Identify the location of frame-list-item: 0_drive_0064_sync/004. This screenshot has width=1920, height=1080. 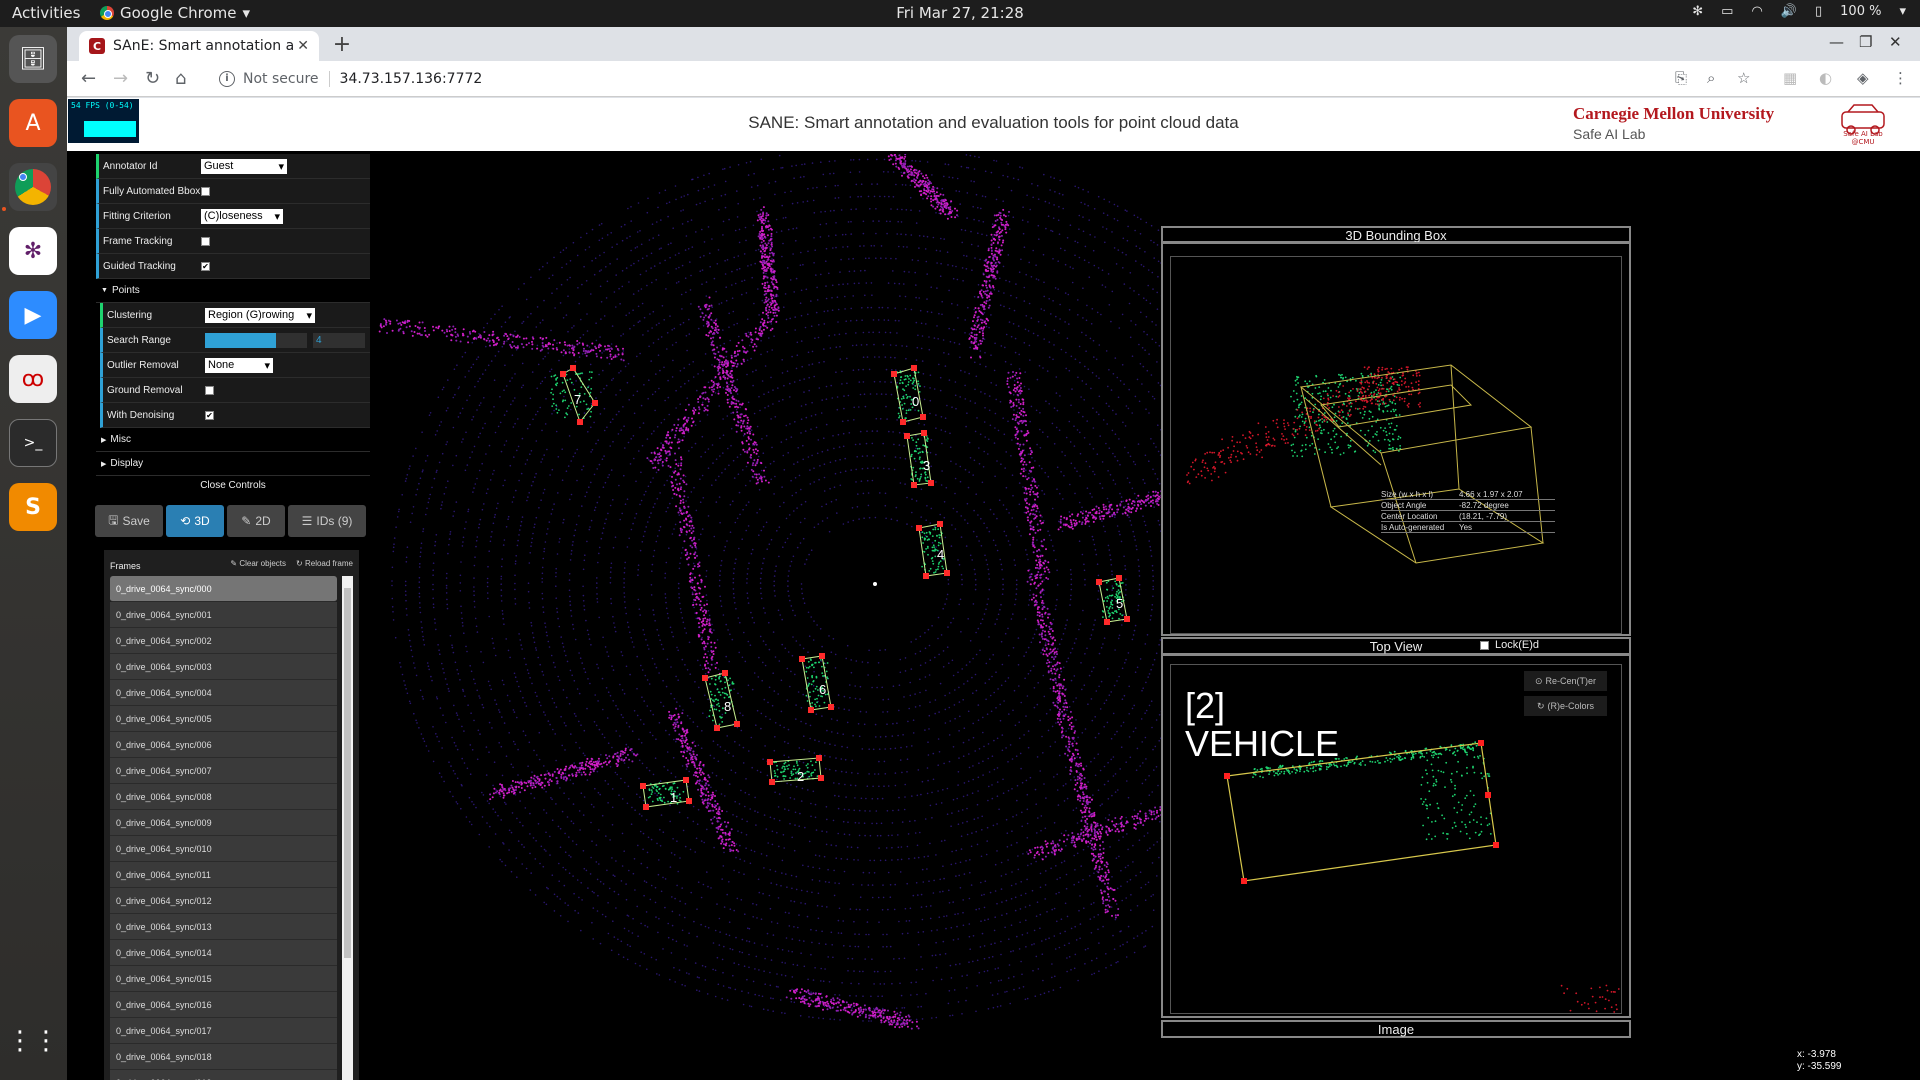
(223, 693).